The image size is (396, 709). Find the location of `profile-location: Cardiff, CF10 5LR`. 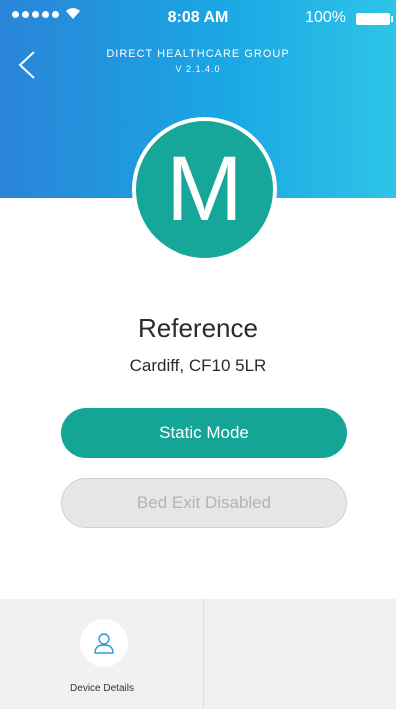

profile-location: Cardiff, CF10 5LR is located at coordinates (198, 365).